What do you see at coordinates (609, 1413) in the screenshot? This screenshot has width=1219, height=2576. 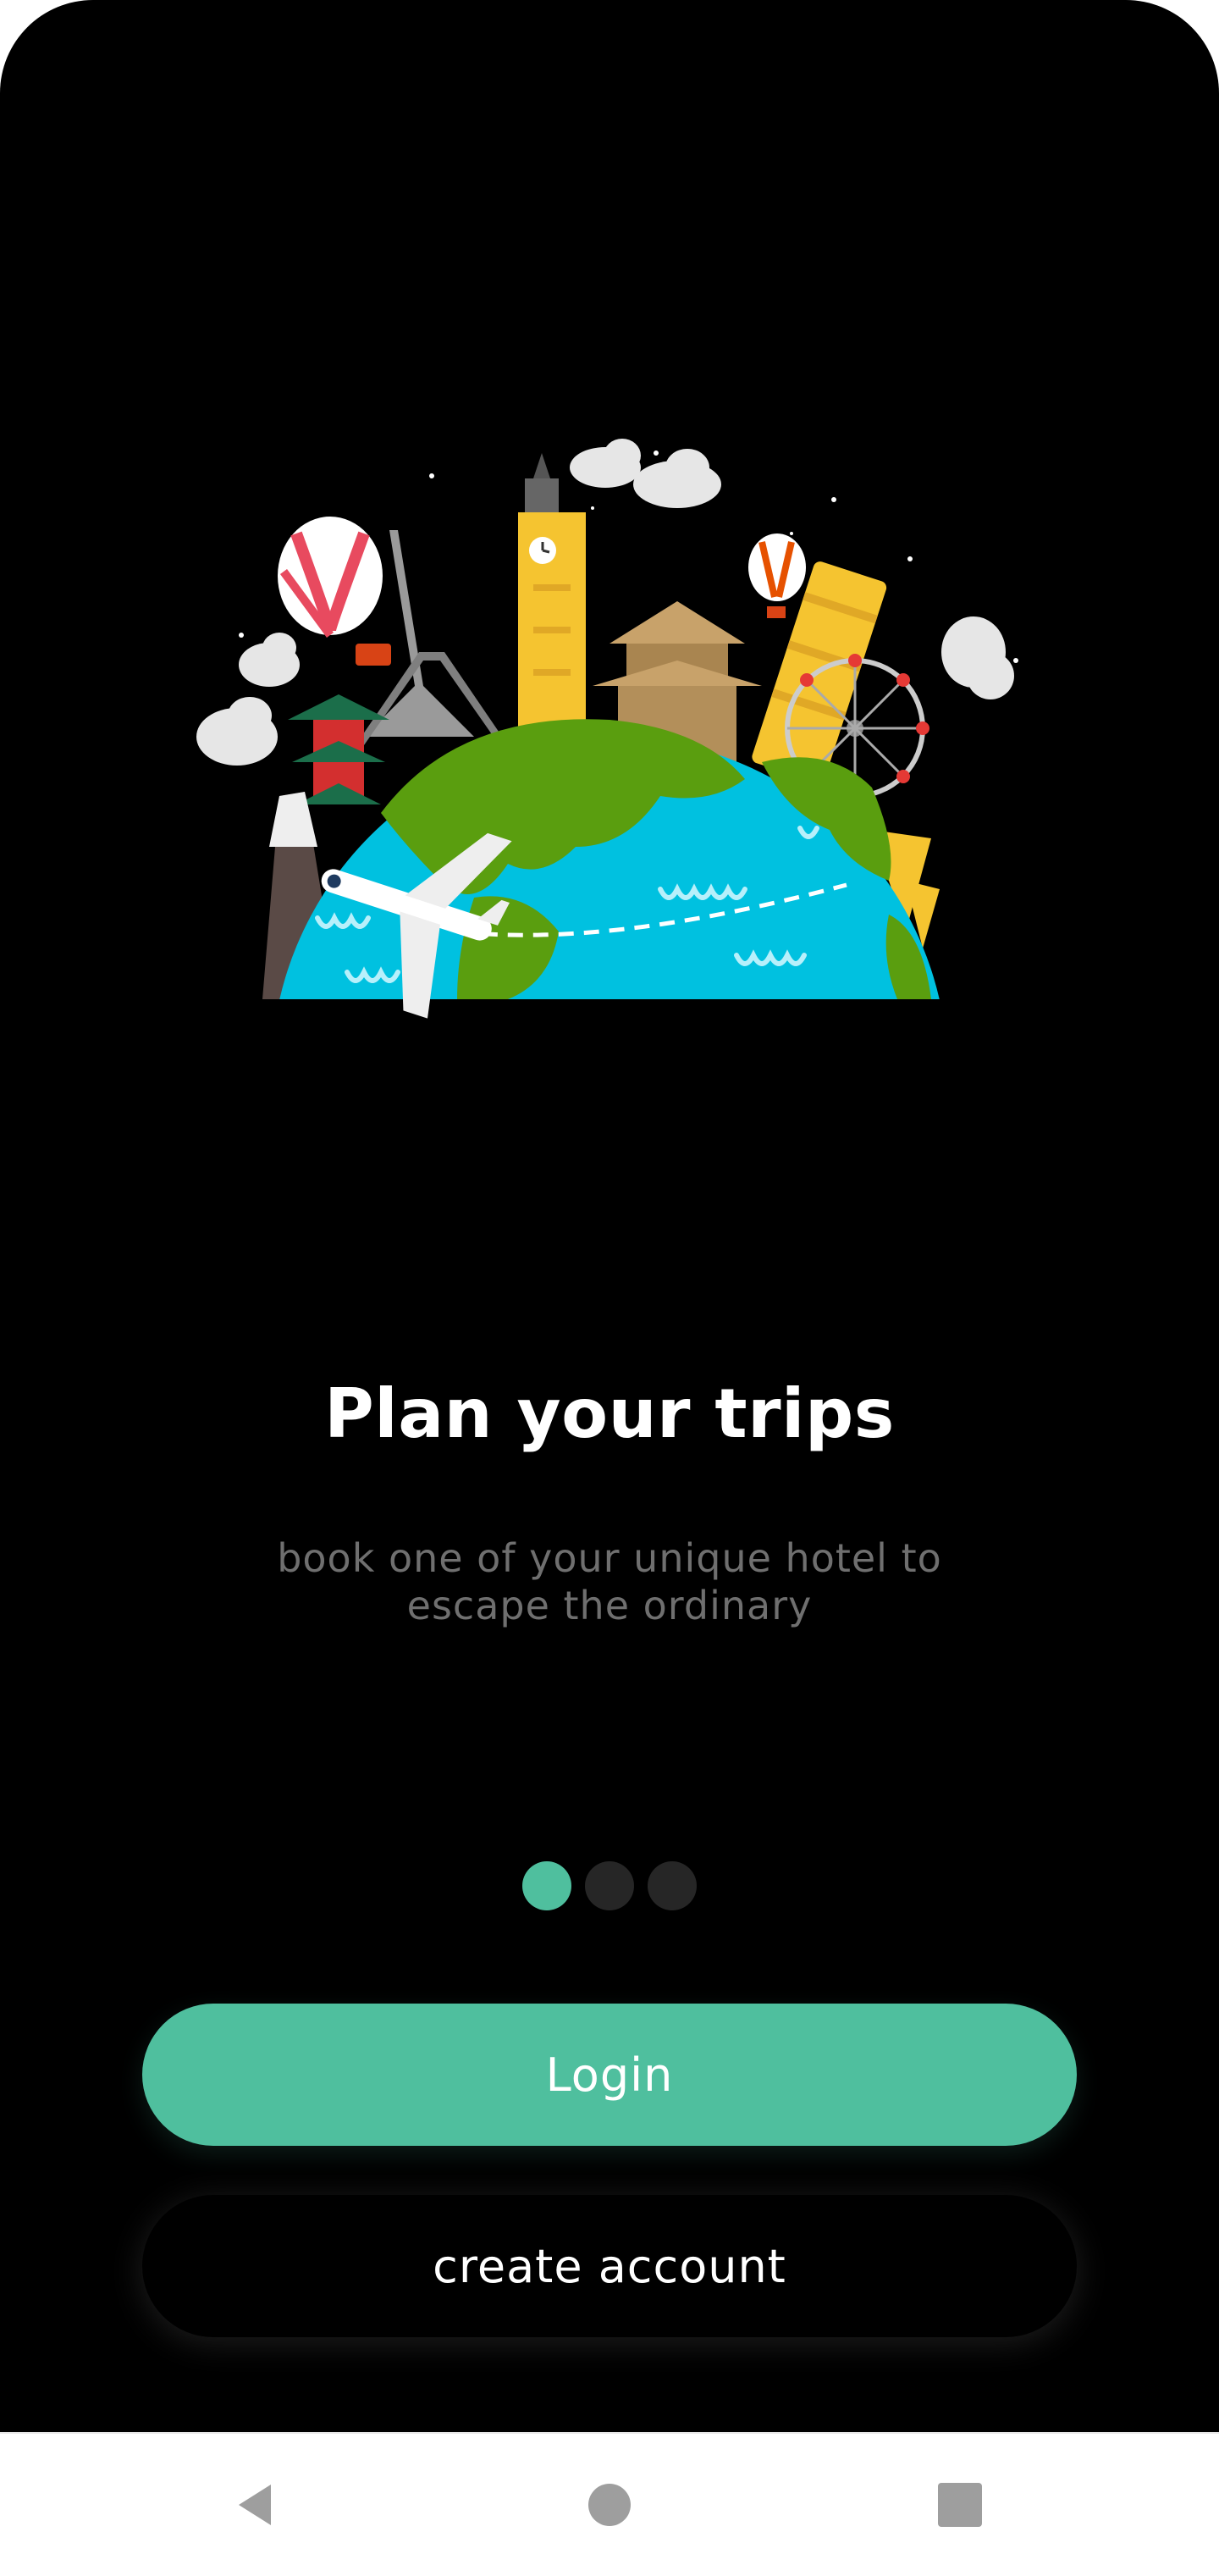 I see `onboarding-title: Plan your trips` at bounding box center [609, 1413].